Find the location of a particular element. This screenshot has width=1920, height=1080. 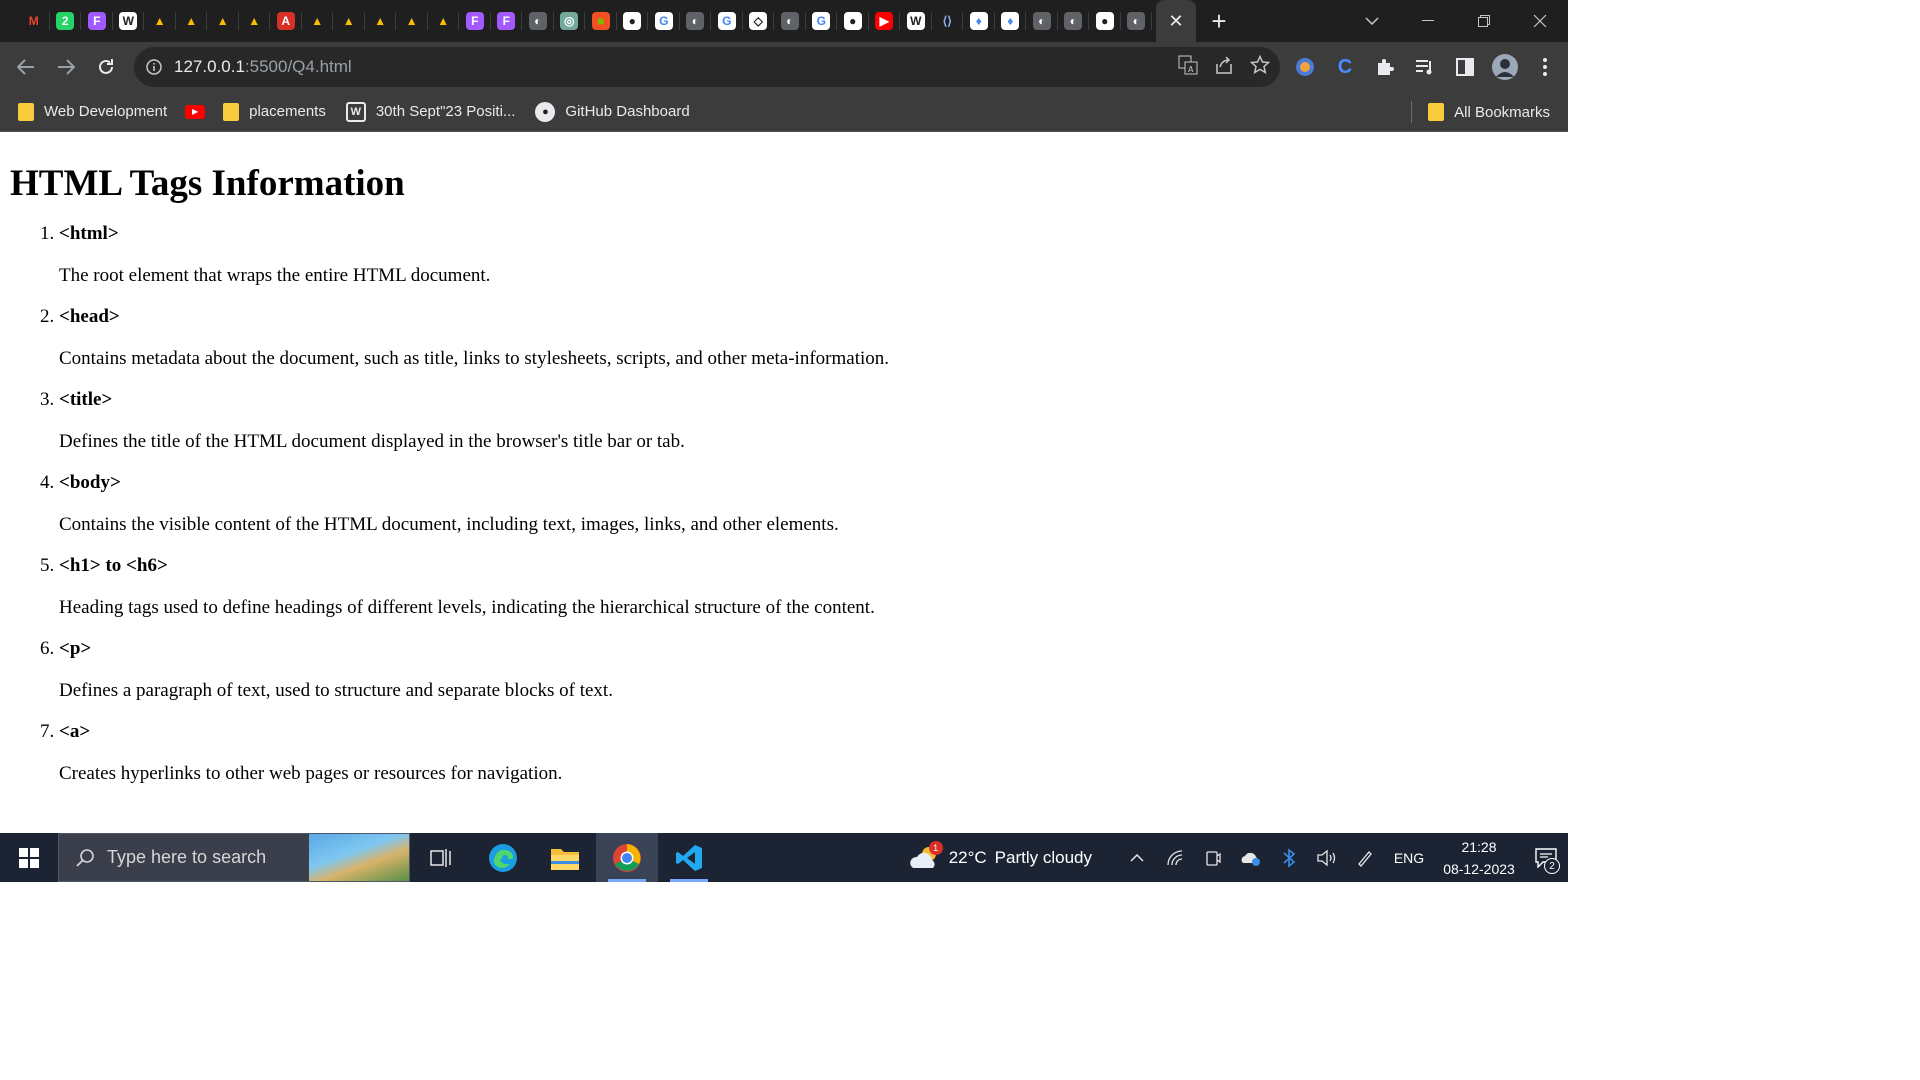

extension-c-icon: C is located at coordinates (1345, 67).